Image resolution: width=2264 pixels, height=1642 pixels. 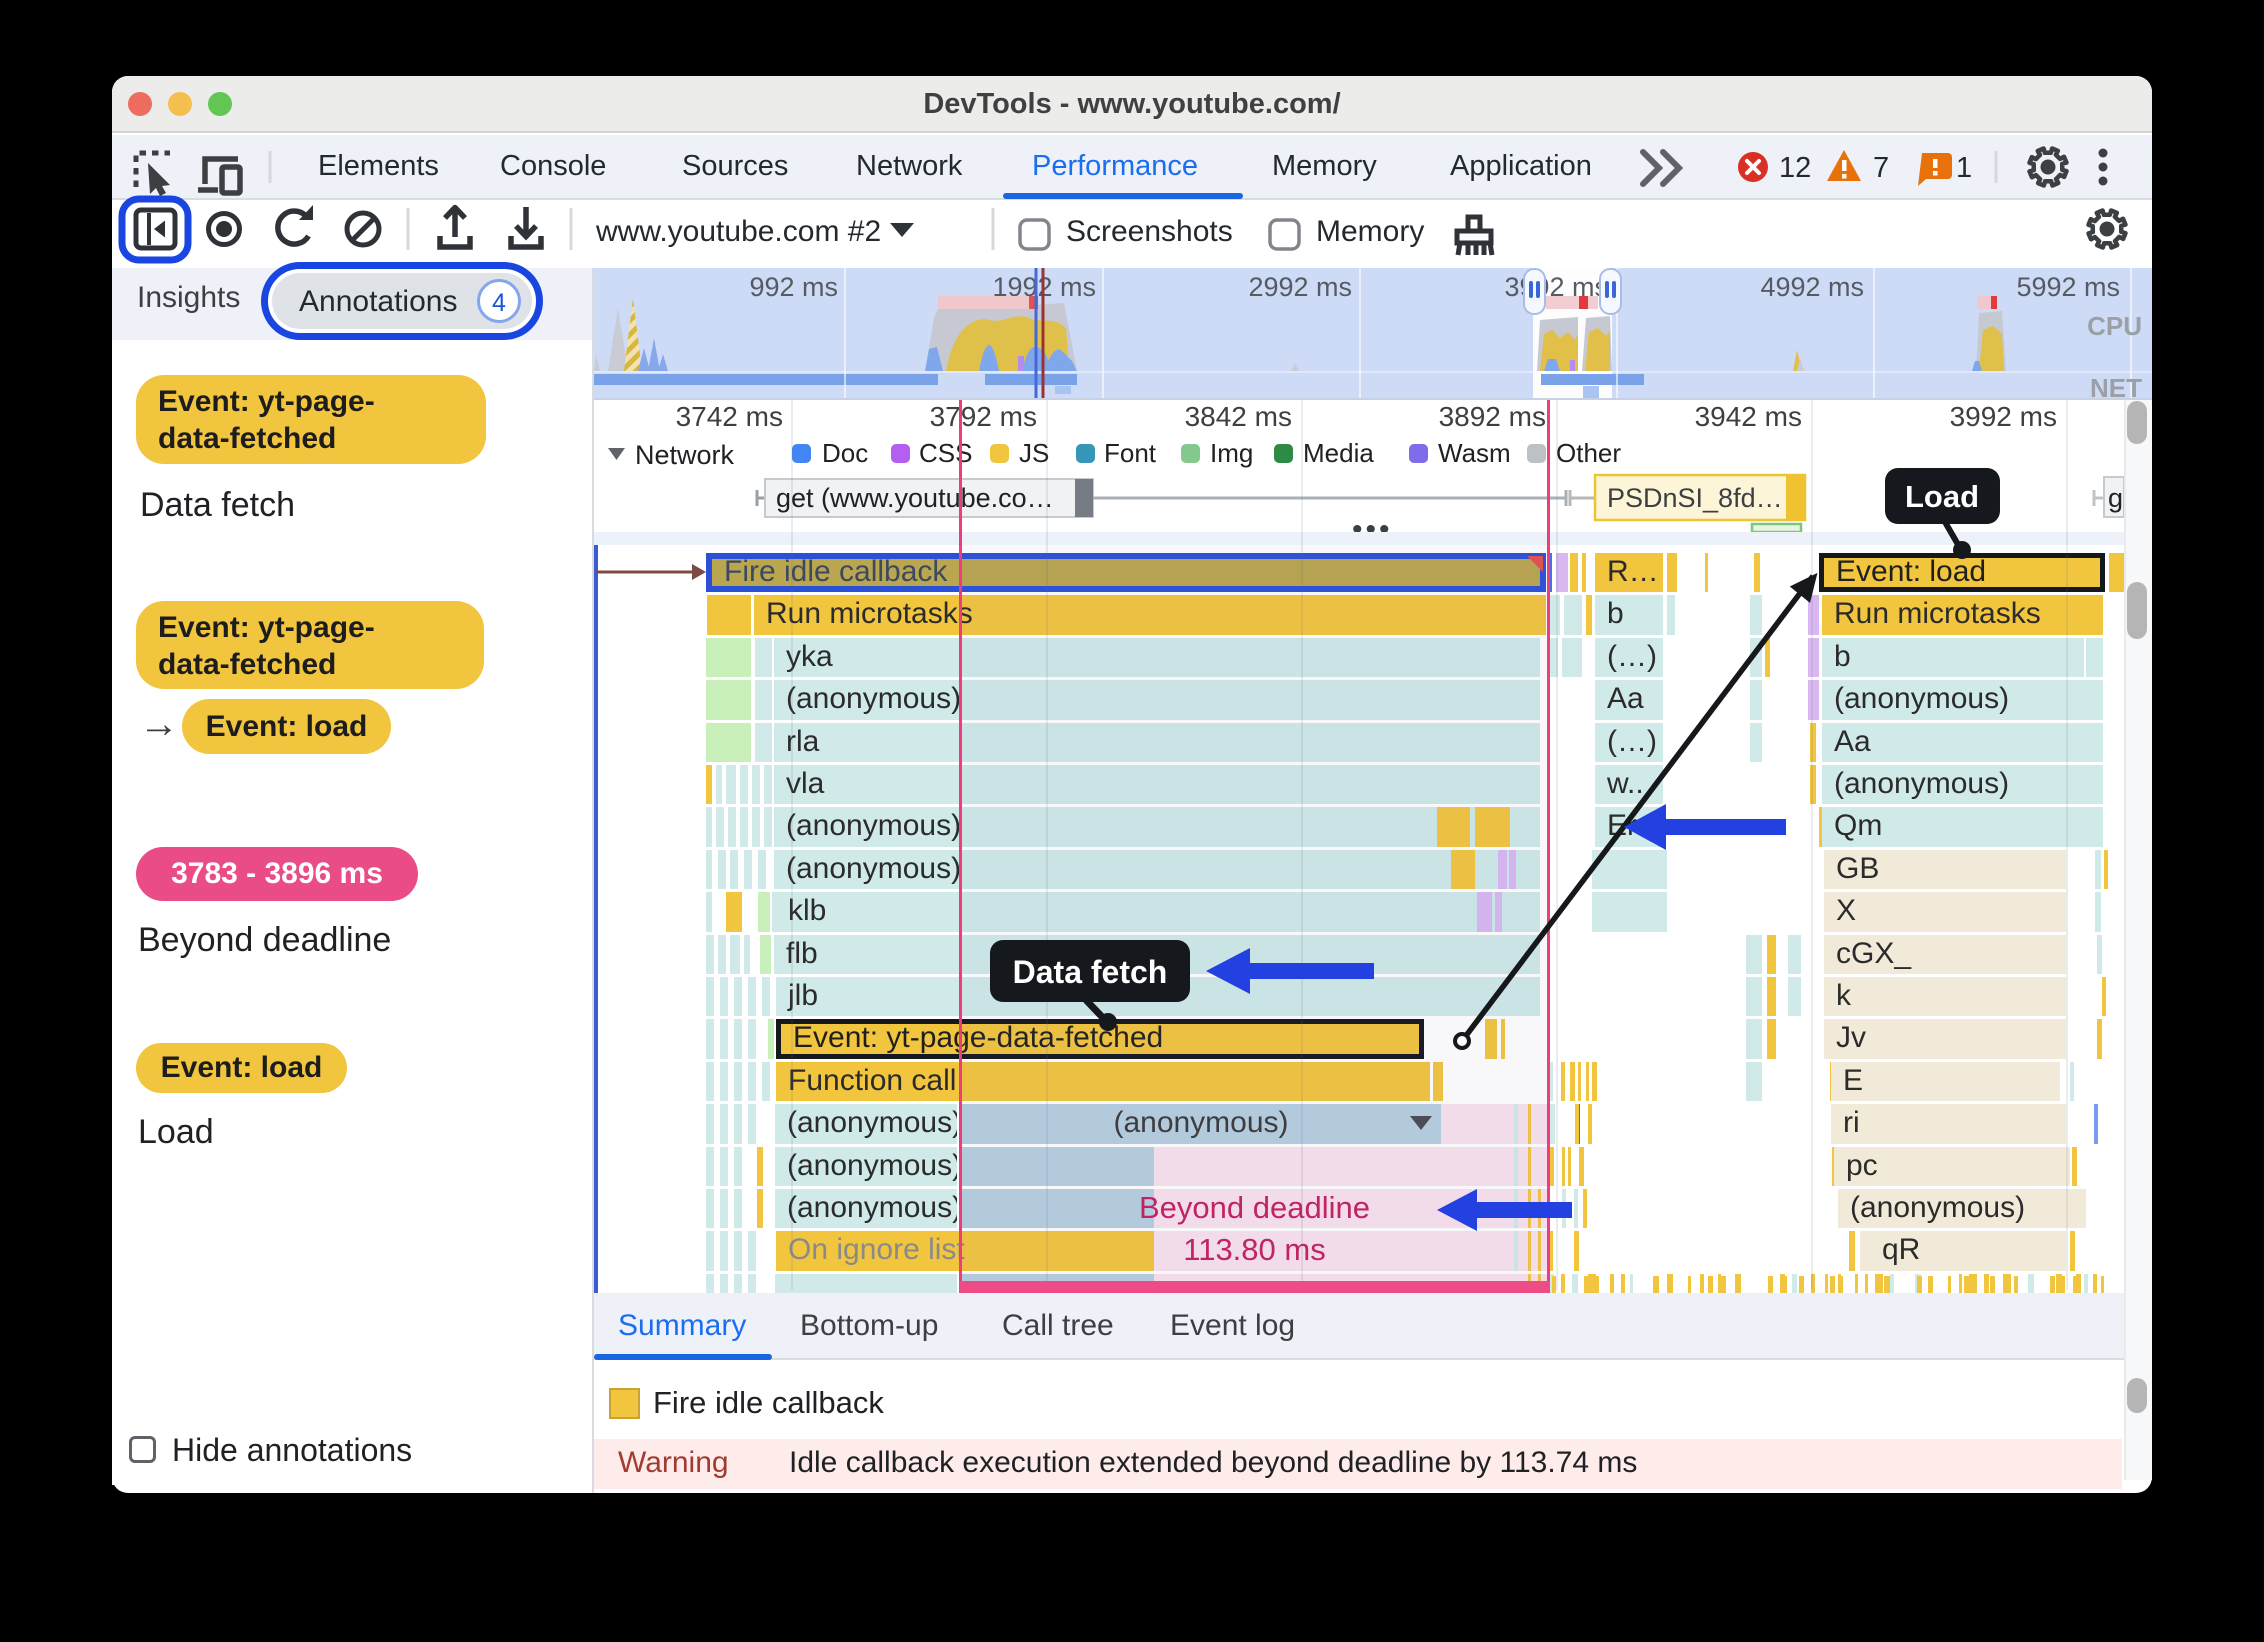 I want to click on svg-text: Data fetch, so click(x=1090, y=972).